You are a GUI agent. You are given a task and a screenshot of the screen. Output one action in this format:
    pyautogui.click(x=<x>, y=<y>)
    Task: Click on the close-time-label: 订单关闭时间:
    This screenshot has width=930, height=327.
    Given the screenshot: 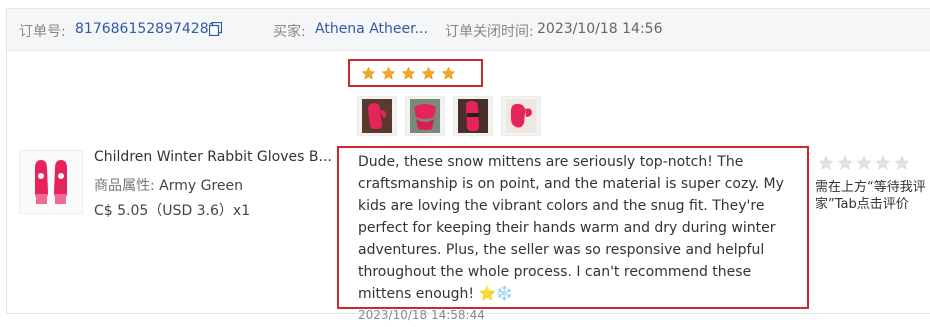 What is the action you would take?
    pyautogui.click(x=489, y=32)
    